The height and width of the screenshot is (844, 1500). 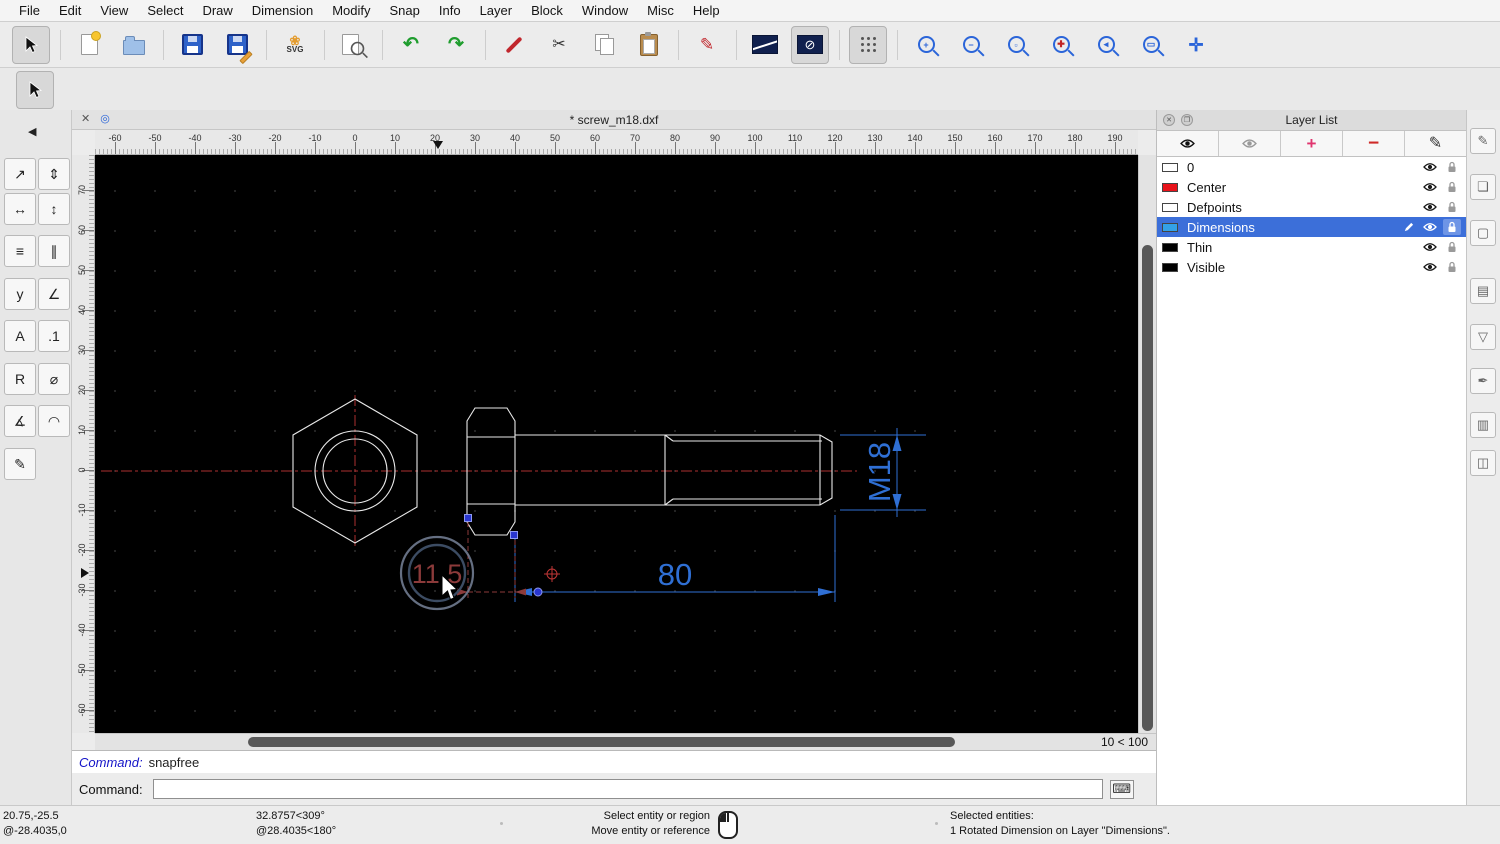 What do you see at coordinates (54, 379) in the screenshot?
I see `dim-diametric-button: ⌀` at bounding box center [54, 379].